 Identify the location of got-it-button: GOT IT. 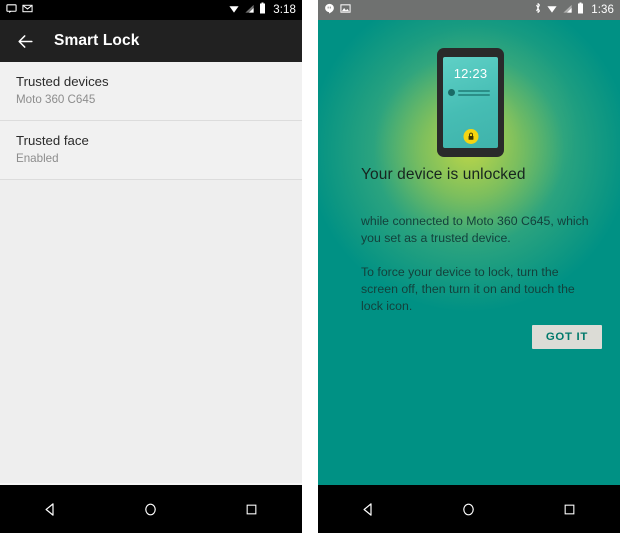
(566, 337).